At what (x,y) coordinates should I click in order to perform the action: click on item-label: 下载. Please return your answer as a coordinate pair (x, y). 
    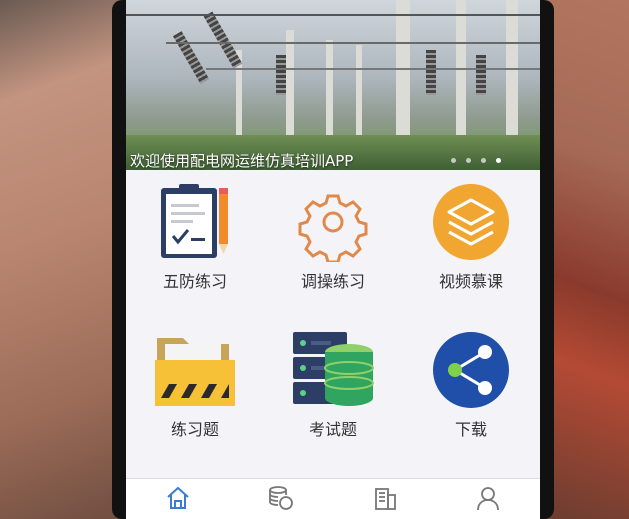
    Looking at the image, I should click on (470, 429).